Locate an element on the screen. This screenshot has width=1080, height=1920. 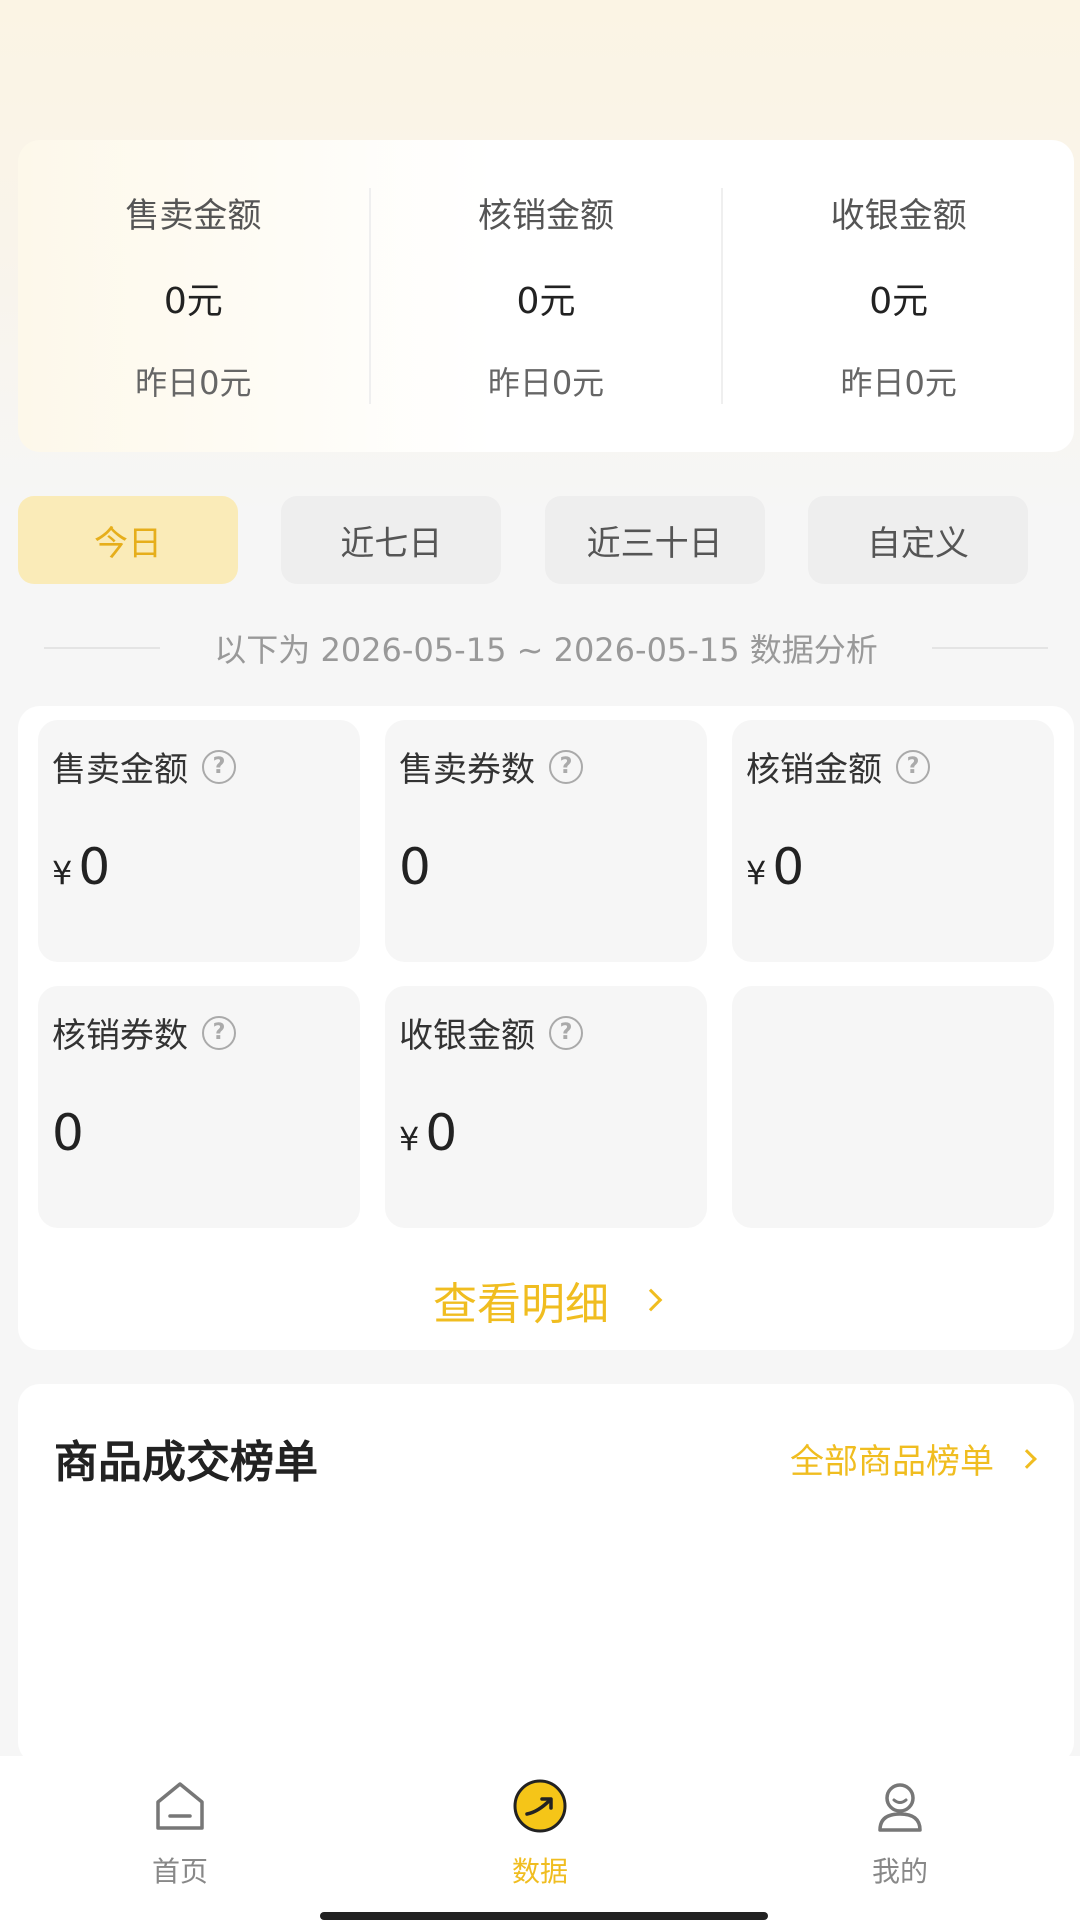
date-range-text: 以下为 2026-05-15 ~ 2026-05-15 数据分析 is located at coordinates (546, 650).